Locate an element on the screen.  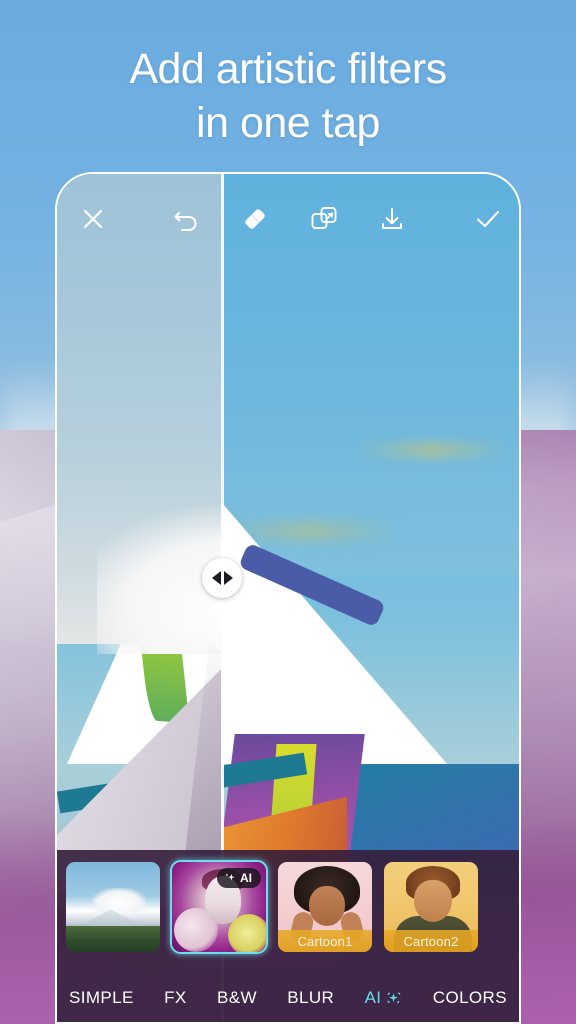
thumb-cartoon-face is located at coordinates (327, 906).